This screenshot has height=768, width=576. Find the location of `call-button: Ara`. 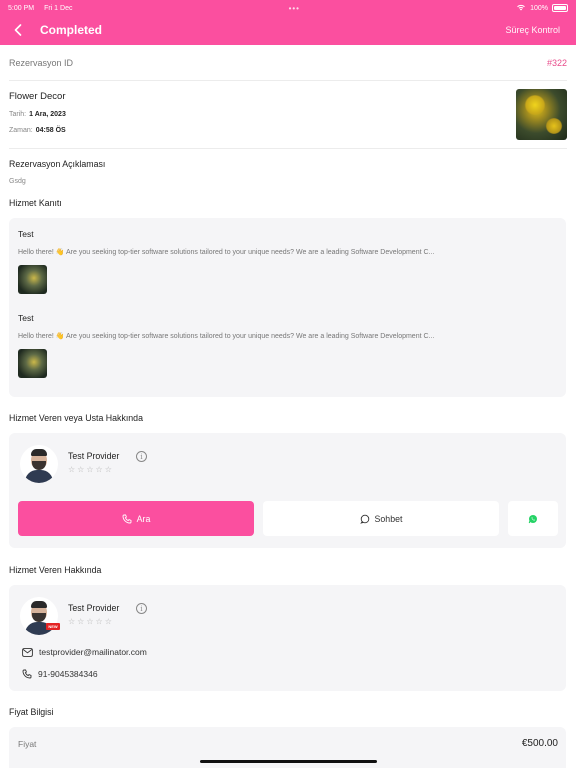

call-button: Ara is located at coordinates (136, 518).